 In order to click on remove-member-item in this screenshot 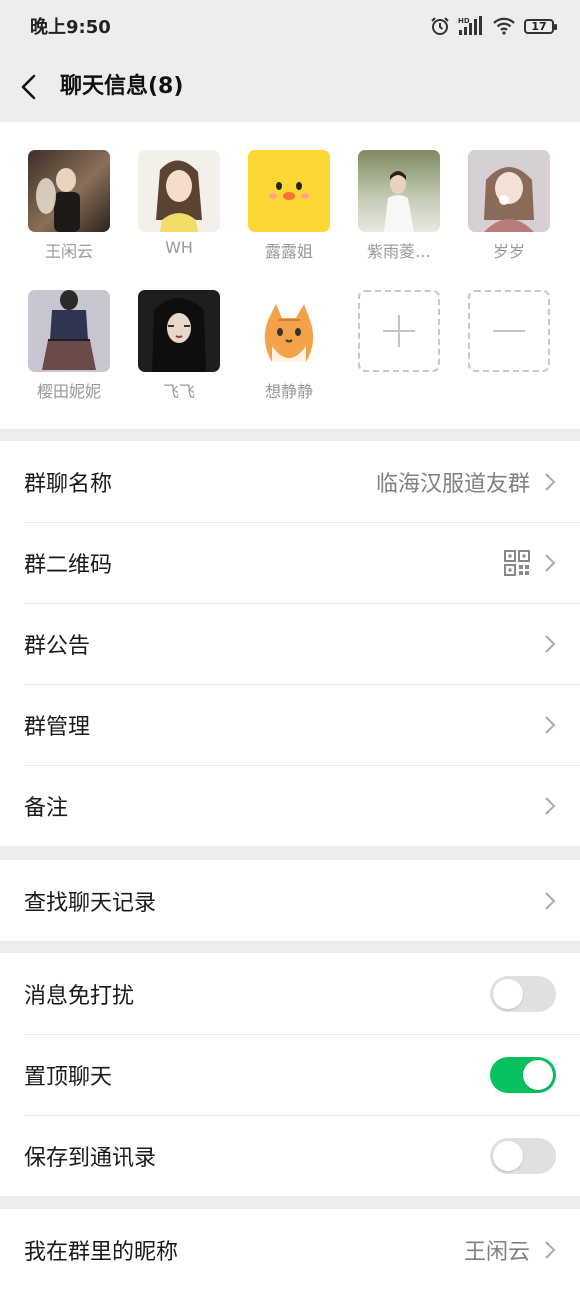, I will do `click(509, 331)`.